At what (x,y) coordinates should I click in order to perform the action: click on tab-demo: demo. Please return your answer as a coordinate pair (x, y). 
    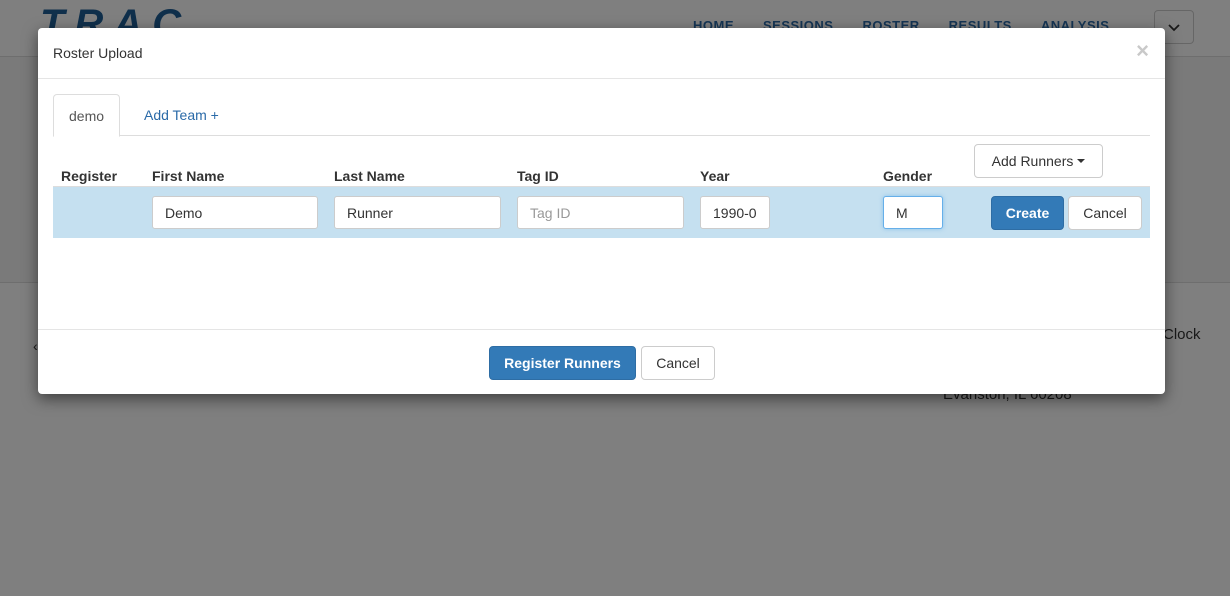
    Looking at the image, I should click on (87, 115).